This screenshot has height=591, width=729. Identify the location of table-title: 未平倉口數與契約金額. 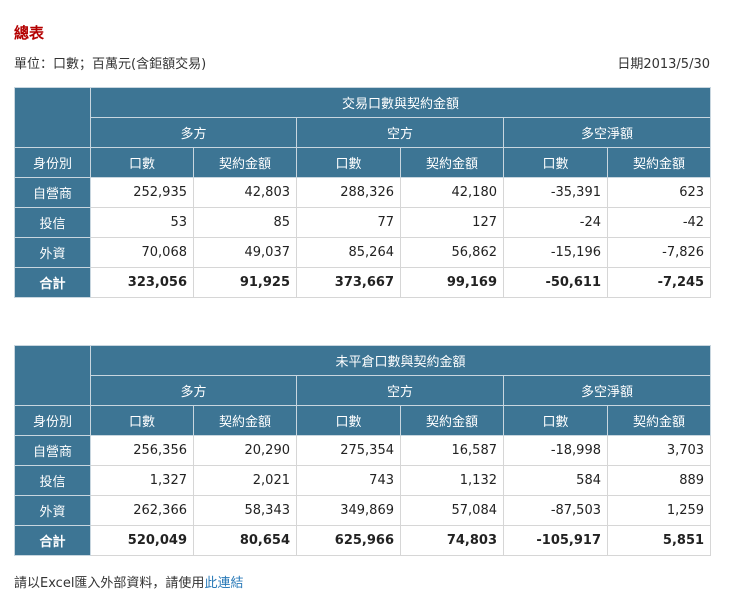
(400, 360).